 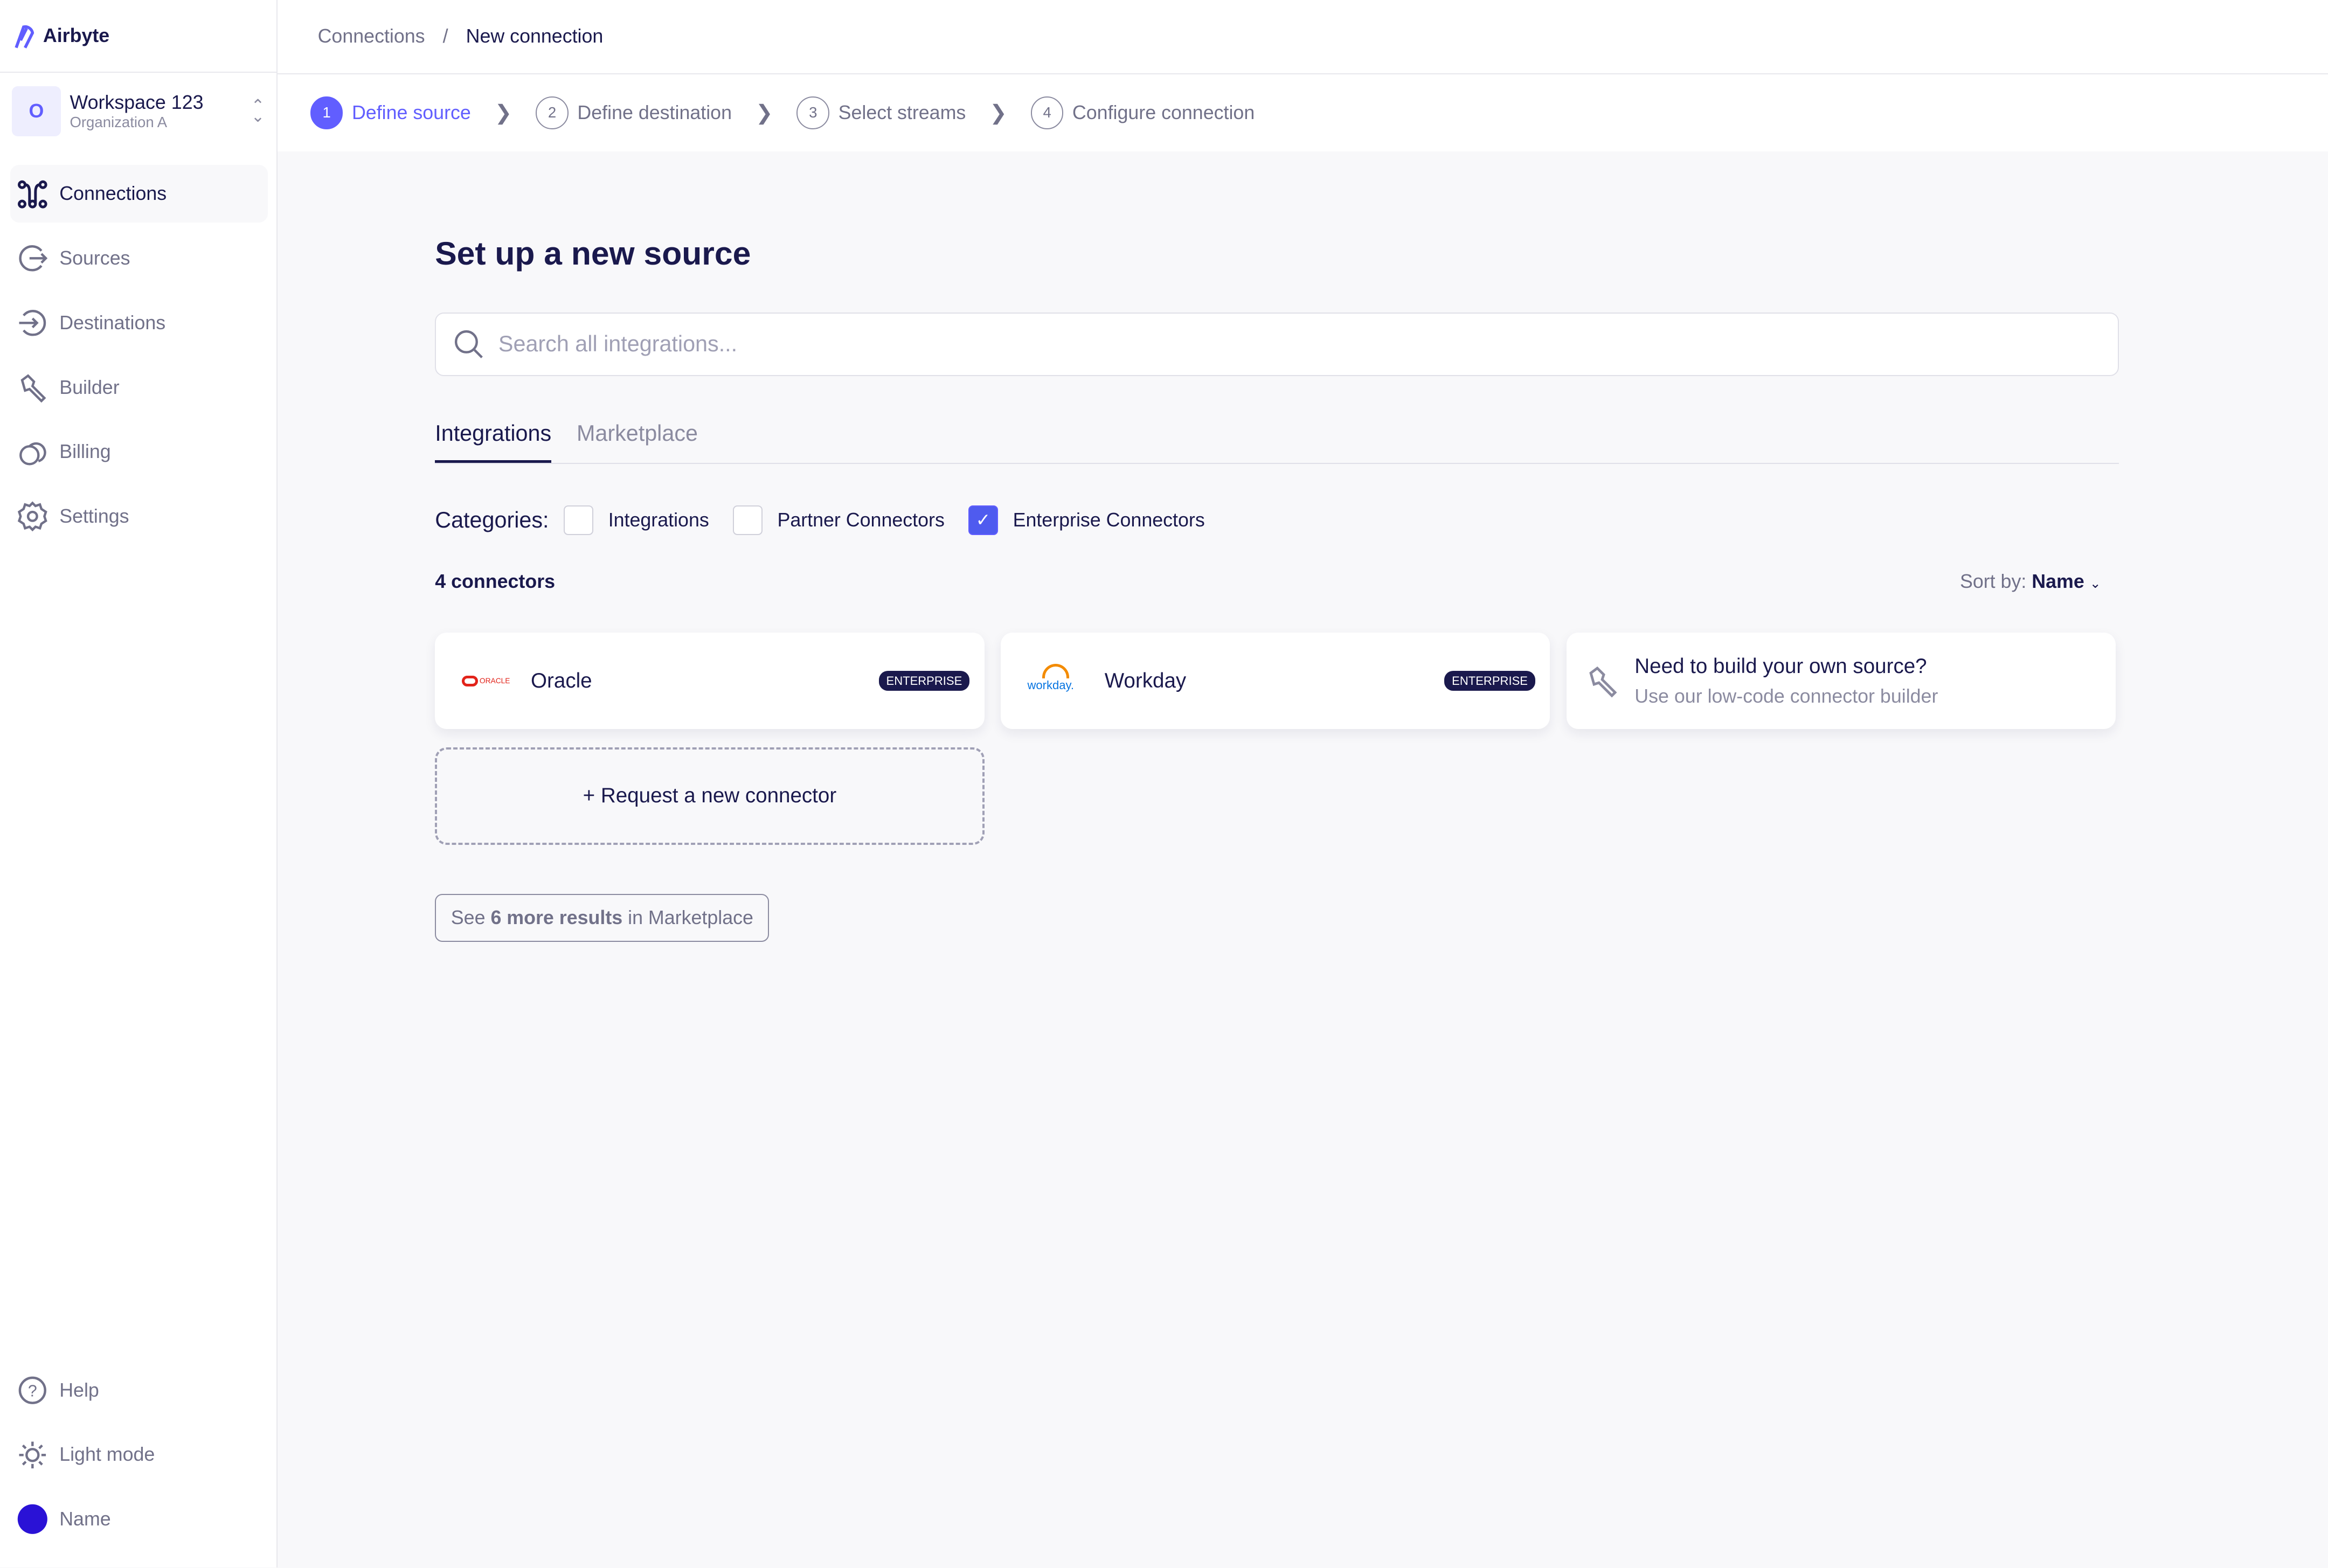 I want to click on connector-count: 4 connectors, so click(x=495, y=582).